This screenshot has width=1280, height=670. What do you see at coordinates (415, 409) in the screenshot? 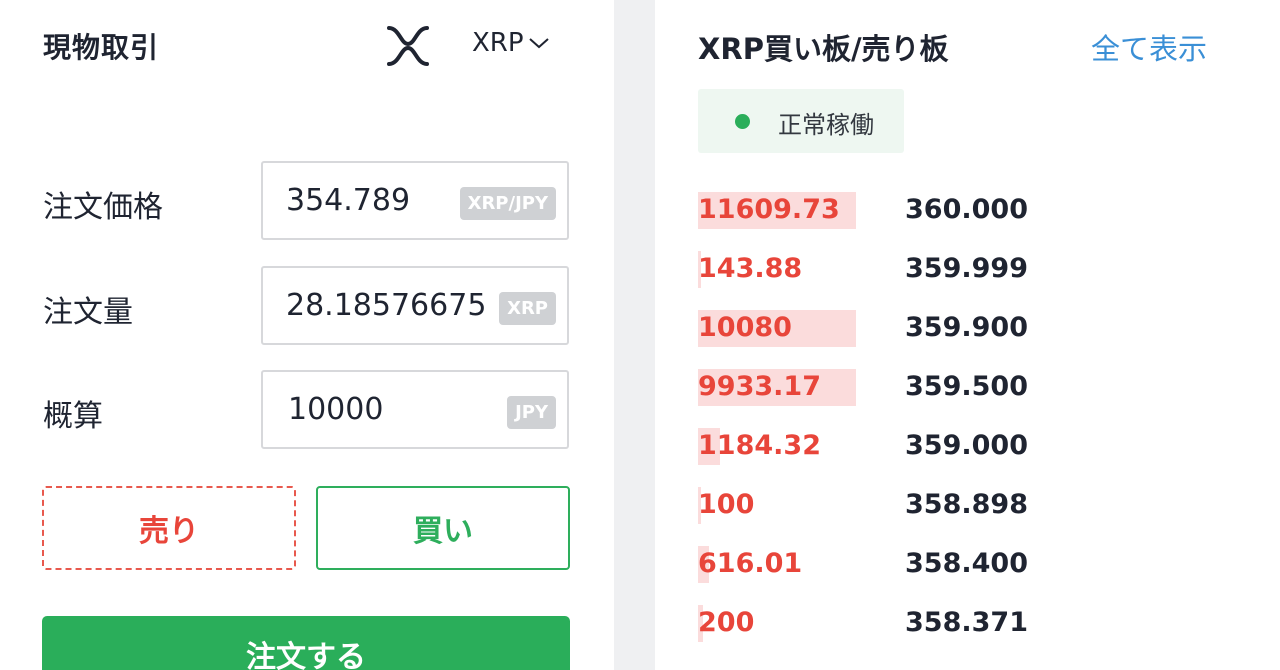
I see `estimate-input: 10000 JPY` at bounding box center [415, 409].